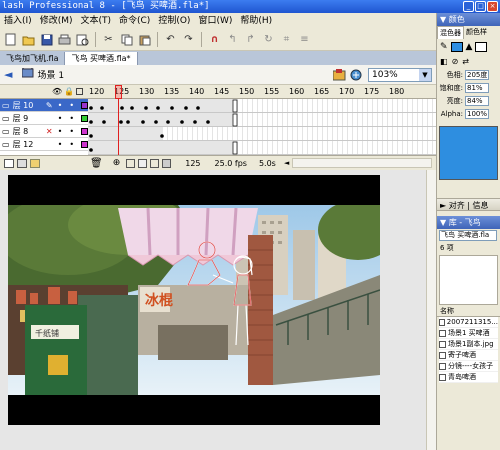 This screenshot has height=450, width=500. What do you see at coordinates (64, 39) in the screenshot?
I see `print-icon` at bounding box center [64, 39].